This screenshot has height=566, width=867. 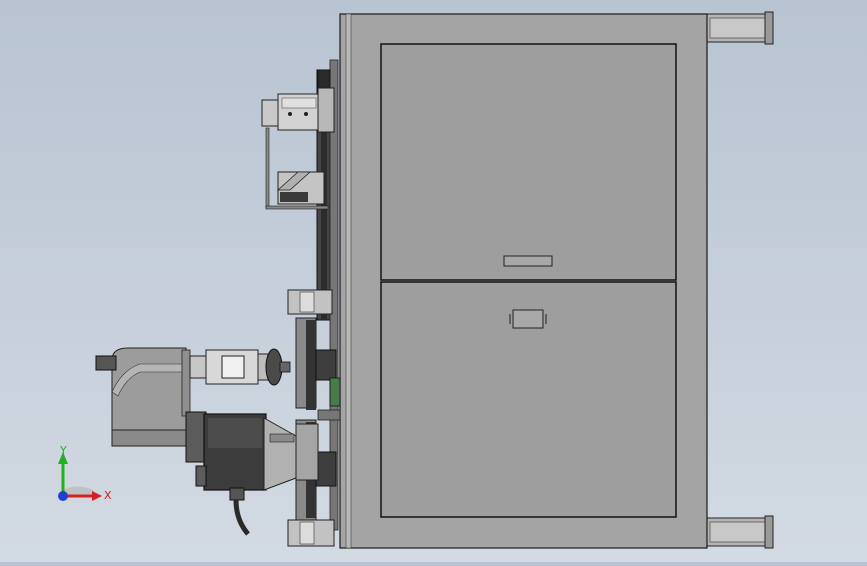 What do you see at coordinates (85, 473) in the screenshot?
I see `coordinate-triad: Y X` at bounding box center [85, 473].